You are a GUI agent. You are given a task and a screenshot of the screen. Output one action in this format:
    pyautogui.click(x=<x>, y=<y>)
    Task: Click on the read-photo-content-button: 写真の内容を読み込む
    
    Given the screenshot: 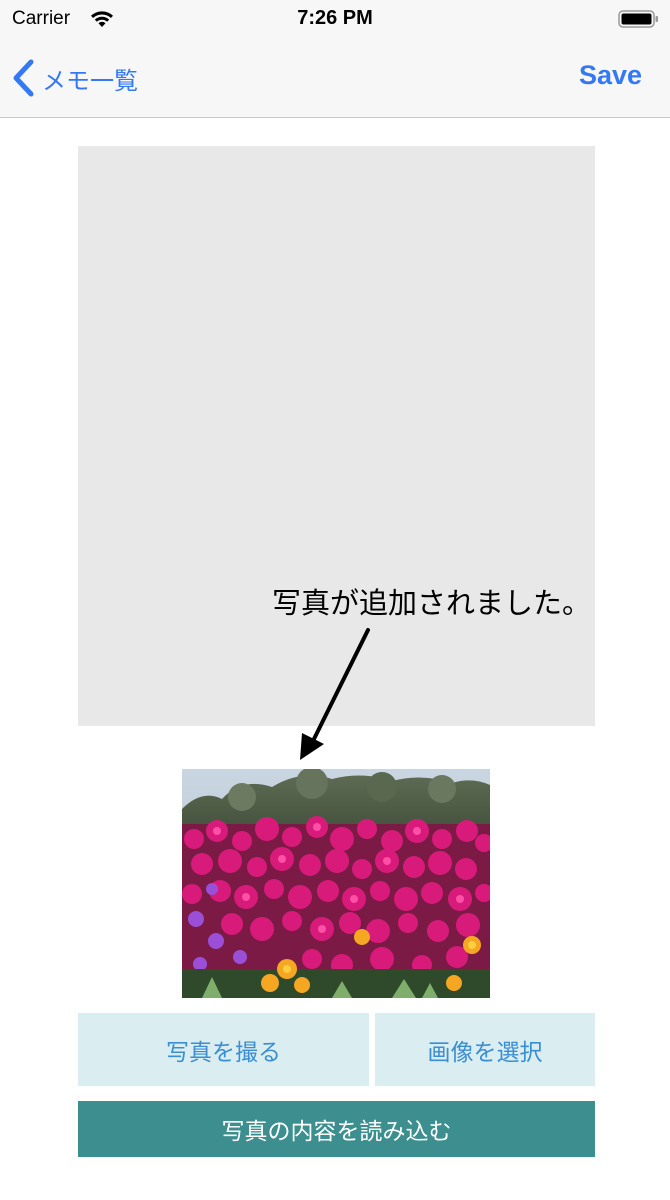 What is the action you would take?
    pyautogui.click(x=336, y=1129)
    